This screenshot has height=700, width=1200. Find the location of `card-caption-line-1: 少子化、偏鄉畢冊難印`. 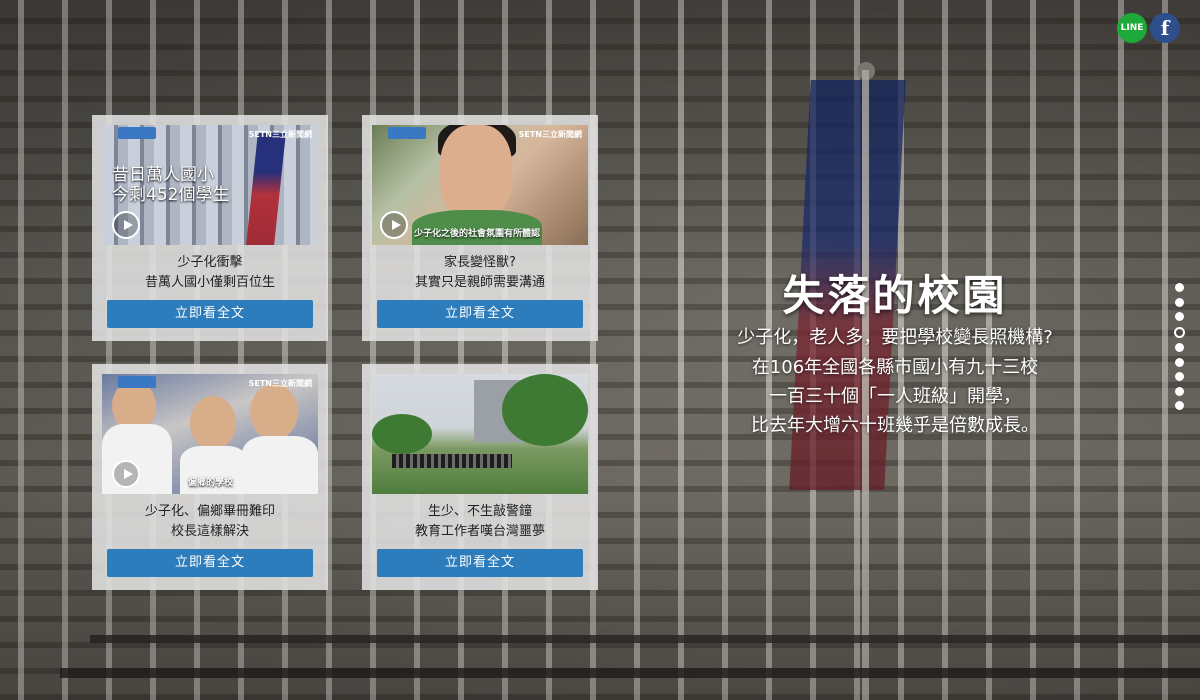

card-caption-line-1: 少子化、偏鄉畢冊難印 is located at coordinates (209, 511).